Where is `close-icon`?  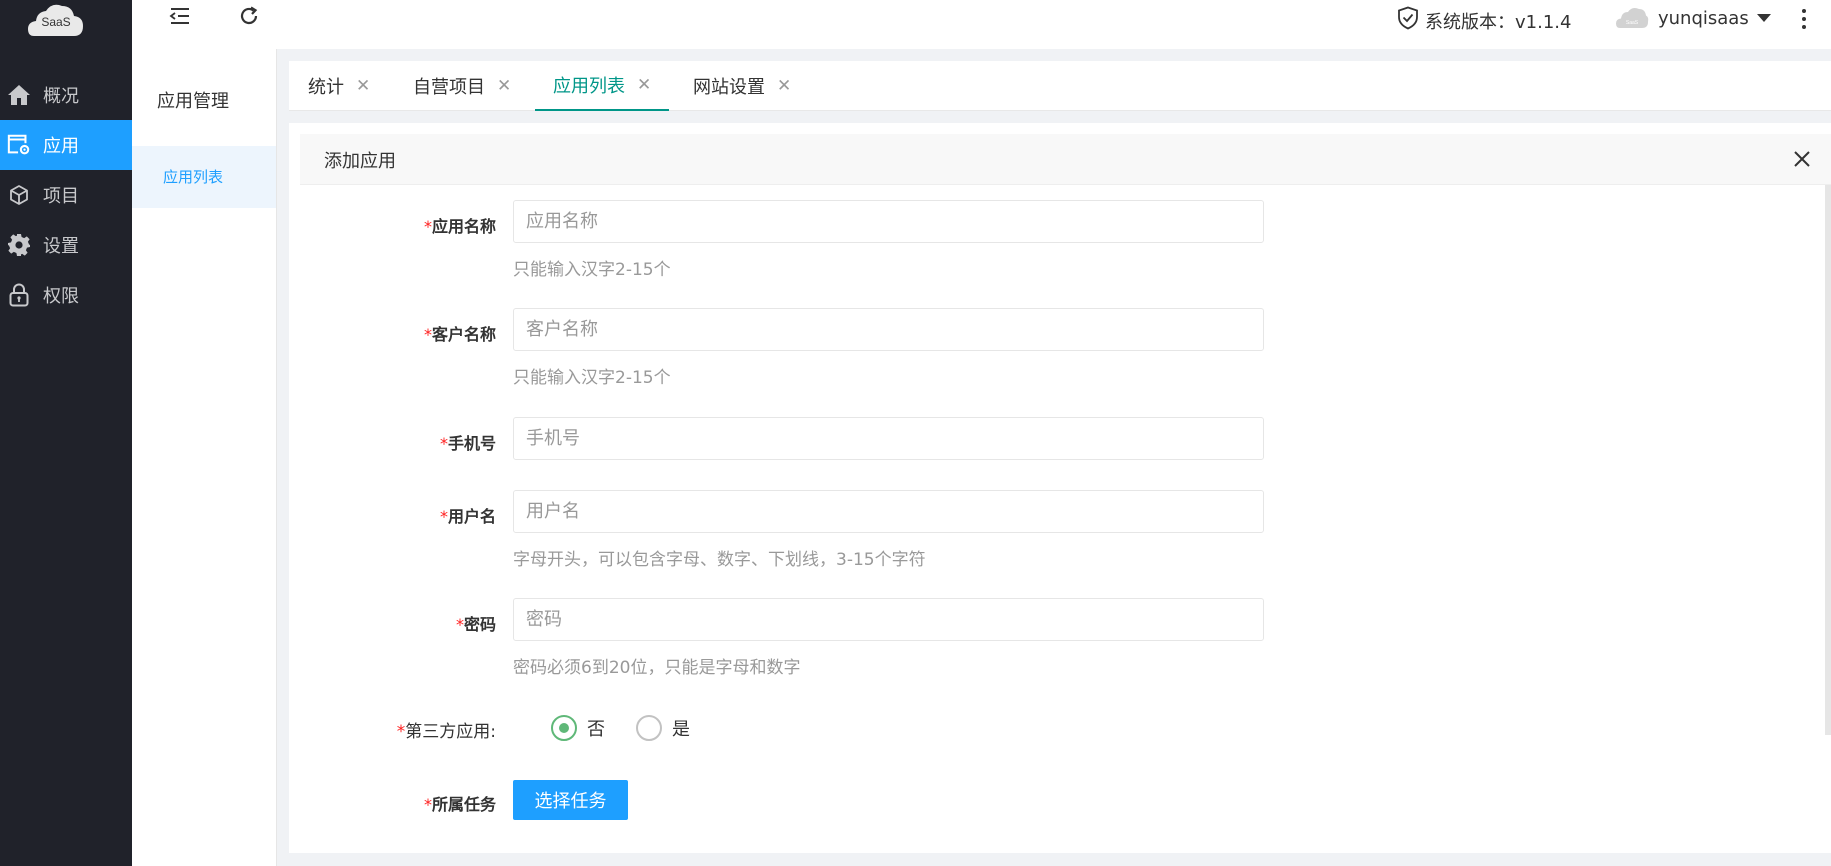
close-icon is located at coordinates (1802, 163).